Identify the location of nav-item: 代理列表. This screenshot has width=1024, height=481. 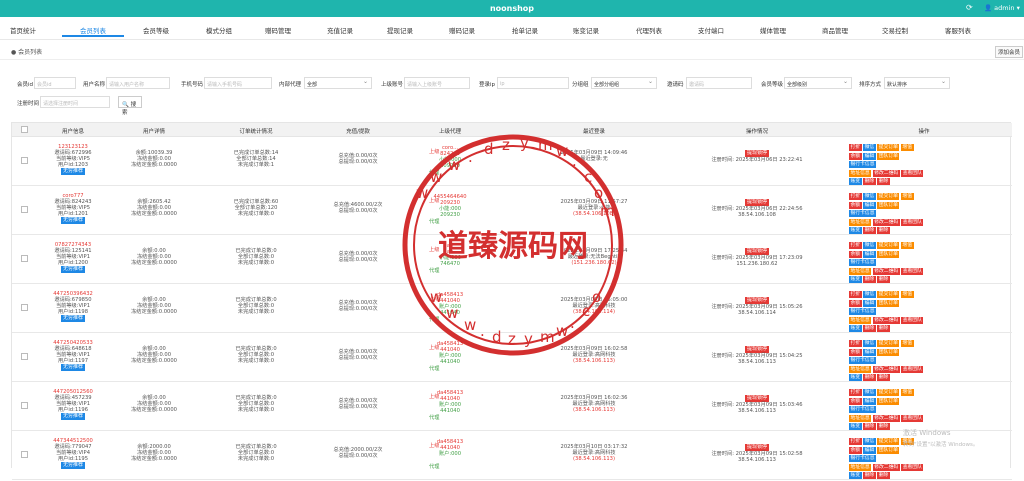
(649, 30).